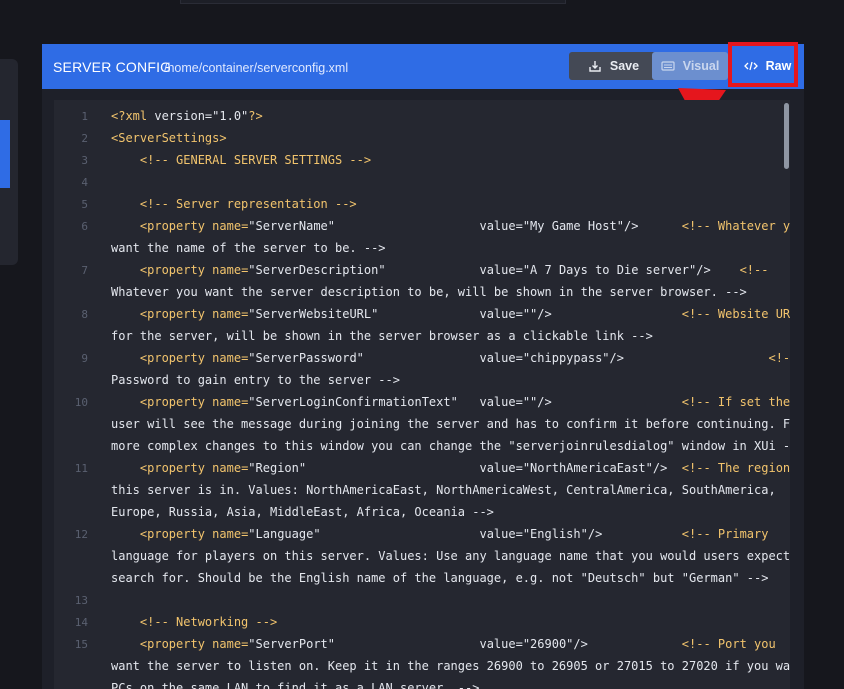  I want to click on code-line: want the name of the server to be. -->, so click(248, 248).